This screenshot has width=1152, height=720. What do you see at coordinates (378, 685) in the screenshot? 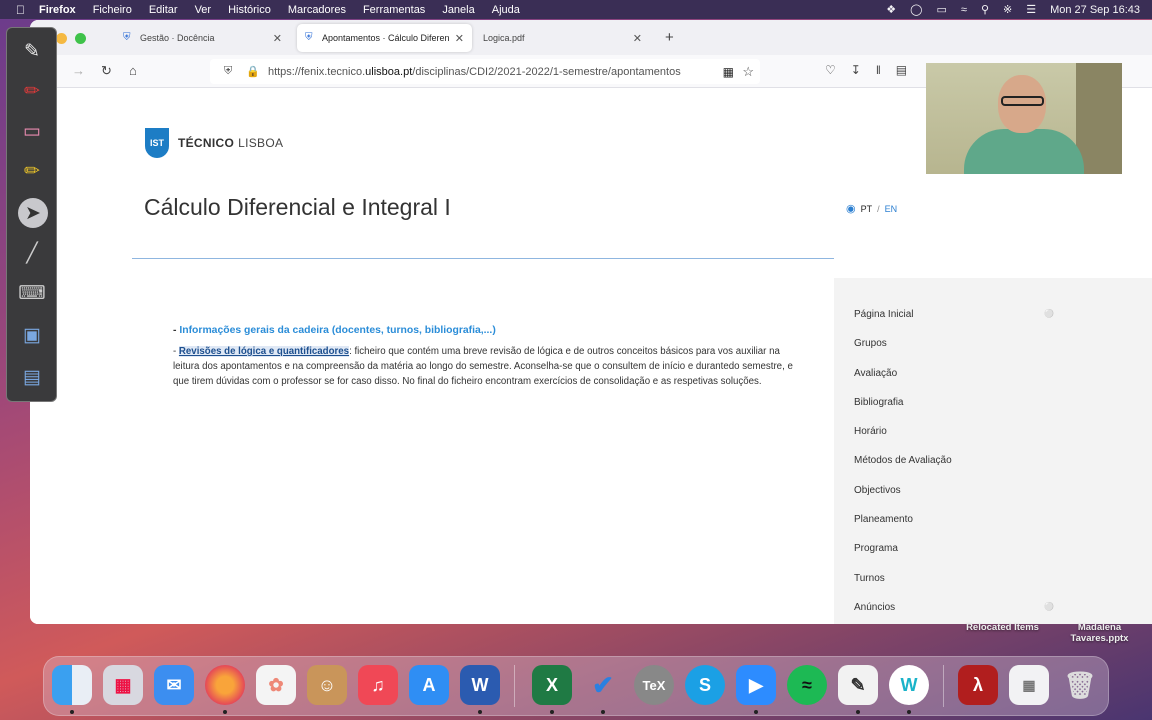
I see `music-icon: ♫` at bounding box center [378, 685].